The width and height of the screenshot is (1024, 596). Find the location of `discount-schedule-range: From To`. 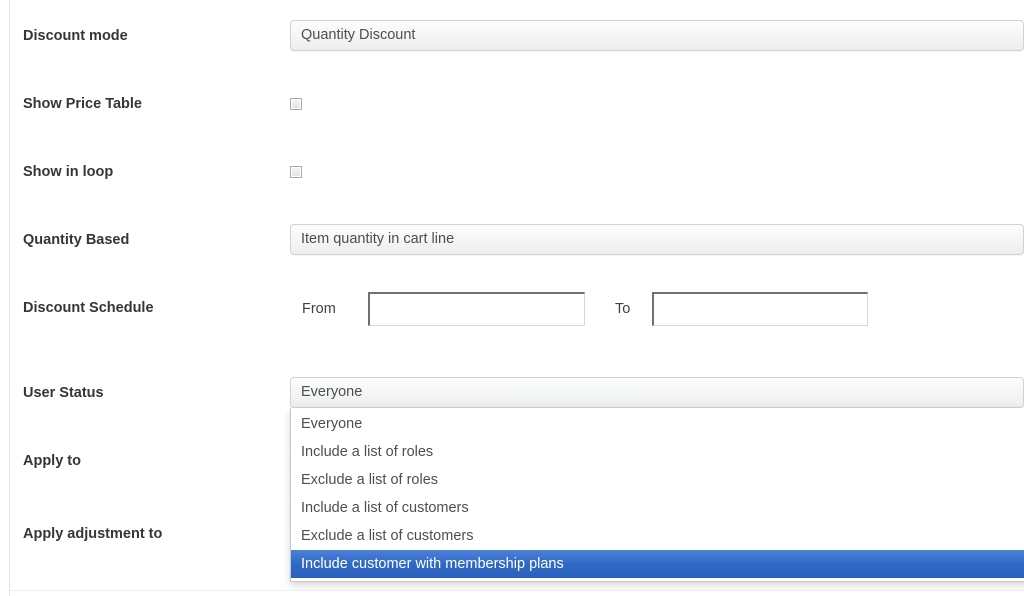

discount-schedule-range: From To is located at coordinates (640, 309).